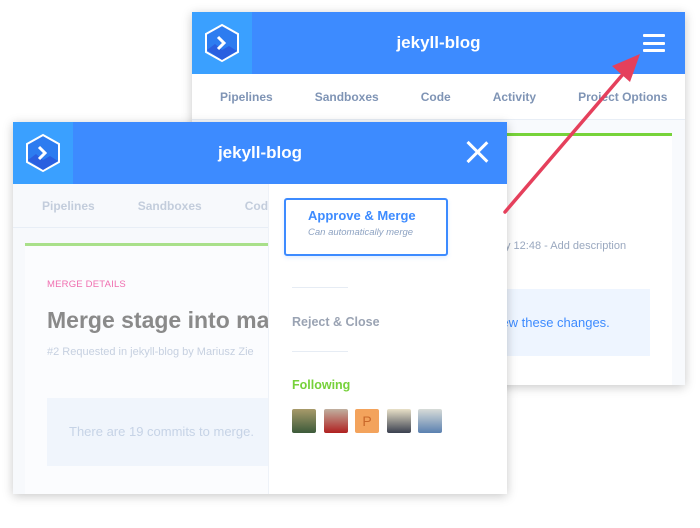 The height and width of the screenshot is (528, 700). Describe the element at coordinates (477, 152) in the screenshot. I see `close-icon` at that location.